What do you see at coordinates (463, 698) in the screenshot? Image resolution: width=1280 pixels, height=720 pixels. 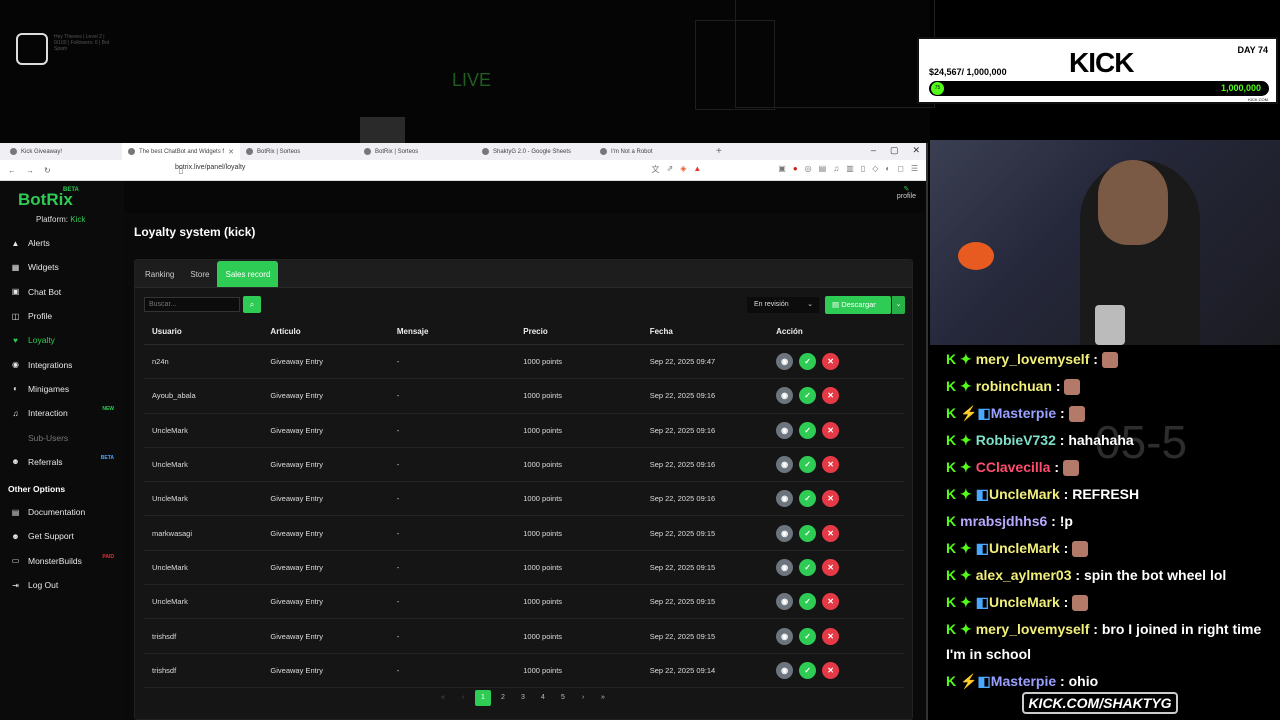 I see `page-link: ‹` at bounding box center [463, 698].